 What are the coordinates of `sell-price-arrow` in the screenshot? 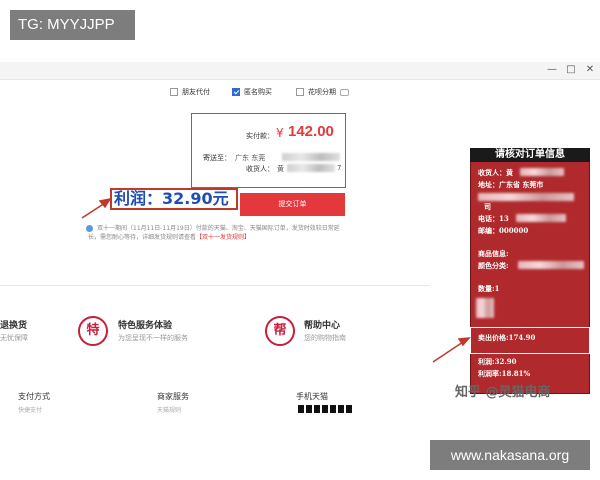 It's located at (451, 350).